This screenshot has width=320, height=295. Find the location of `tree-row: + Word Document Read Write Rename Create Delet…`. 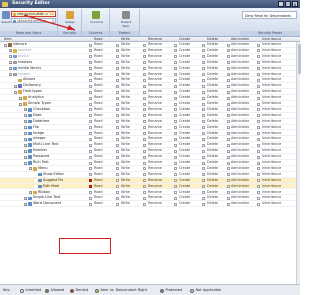

tree-row: + Word Document Read Write Rename Create Delet… is located at coordinates (150, 204).